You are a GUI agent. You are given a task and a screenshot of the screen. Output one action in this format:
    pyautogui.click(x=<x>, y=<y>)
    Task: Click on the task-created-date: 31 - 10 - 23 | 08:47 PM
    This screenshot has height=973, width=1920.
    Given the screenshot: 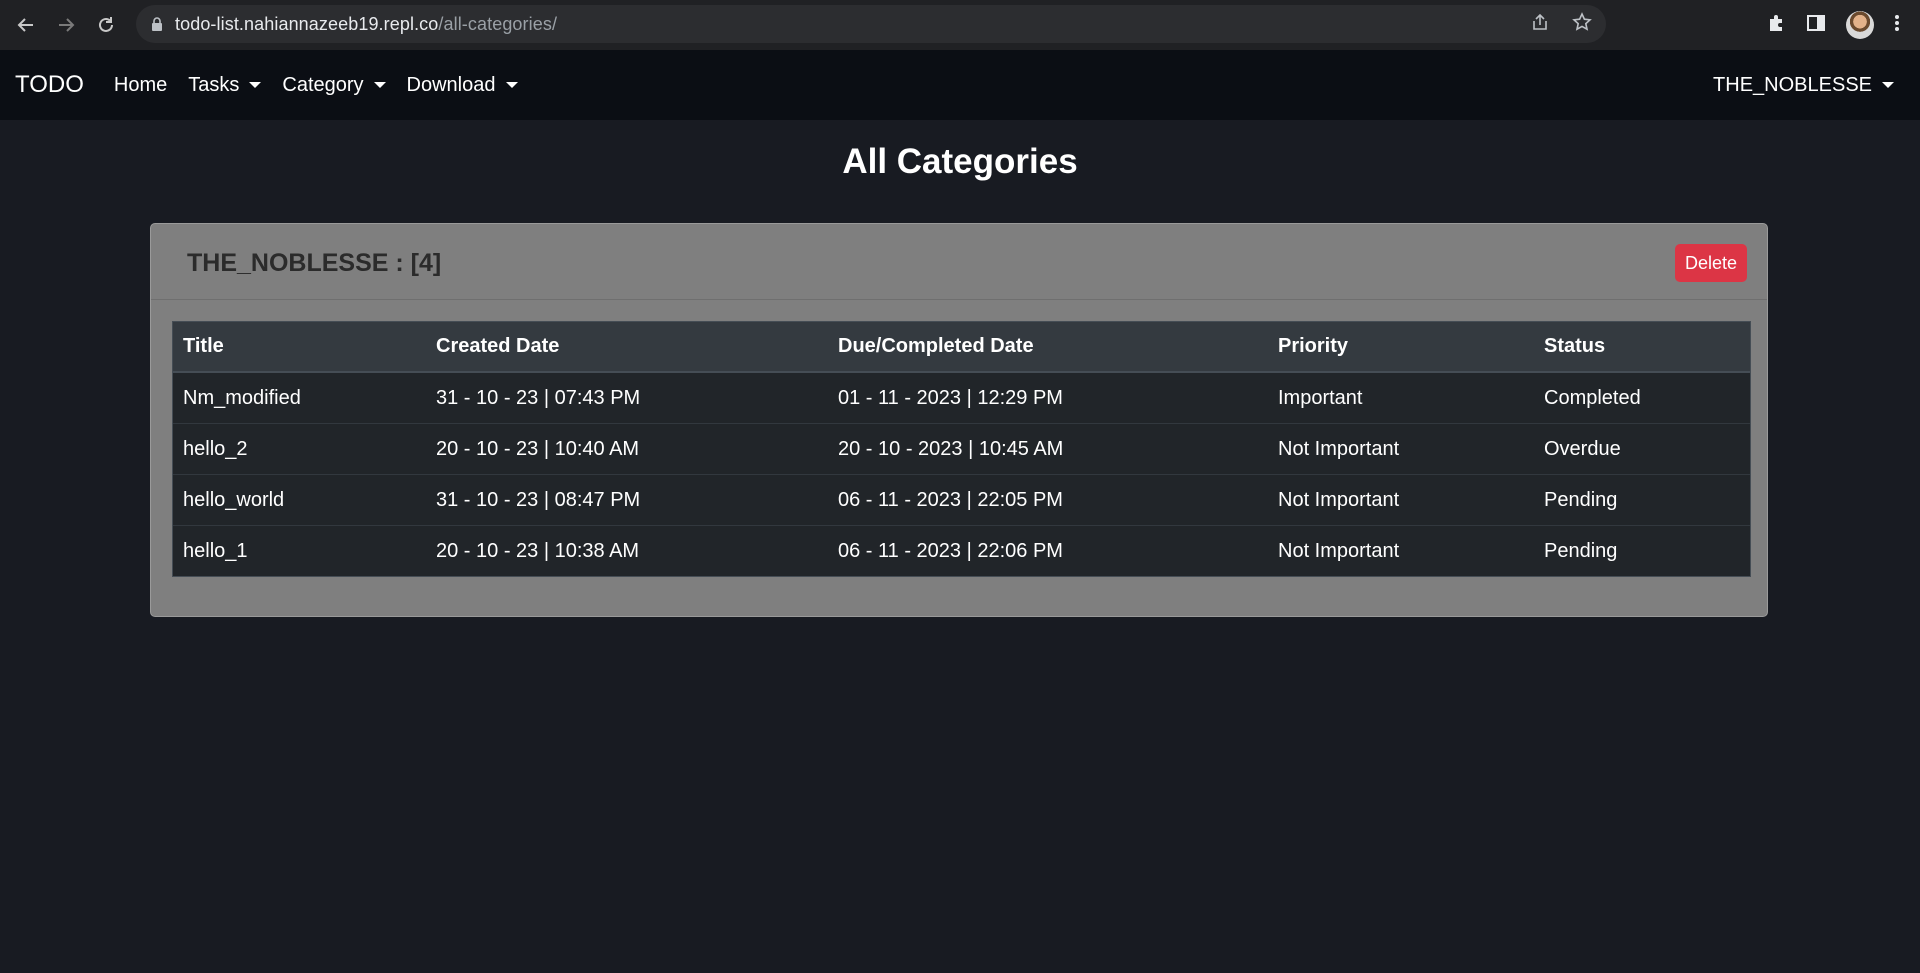 What is the action you would take?
    pyautogui.click(x=627, y=500)
    